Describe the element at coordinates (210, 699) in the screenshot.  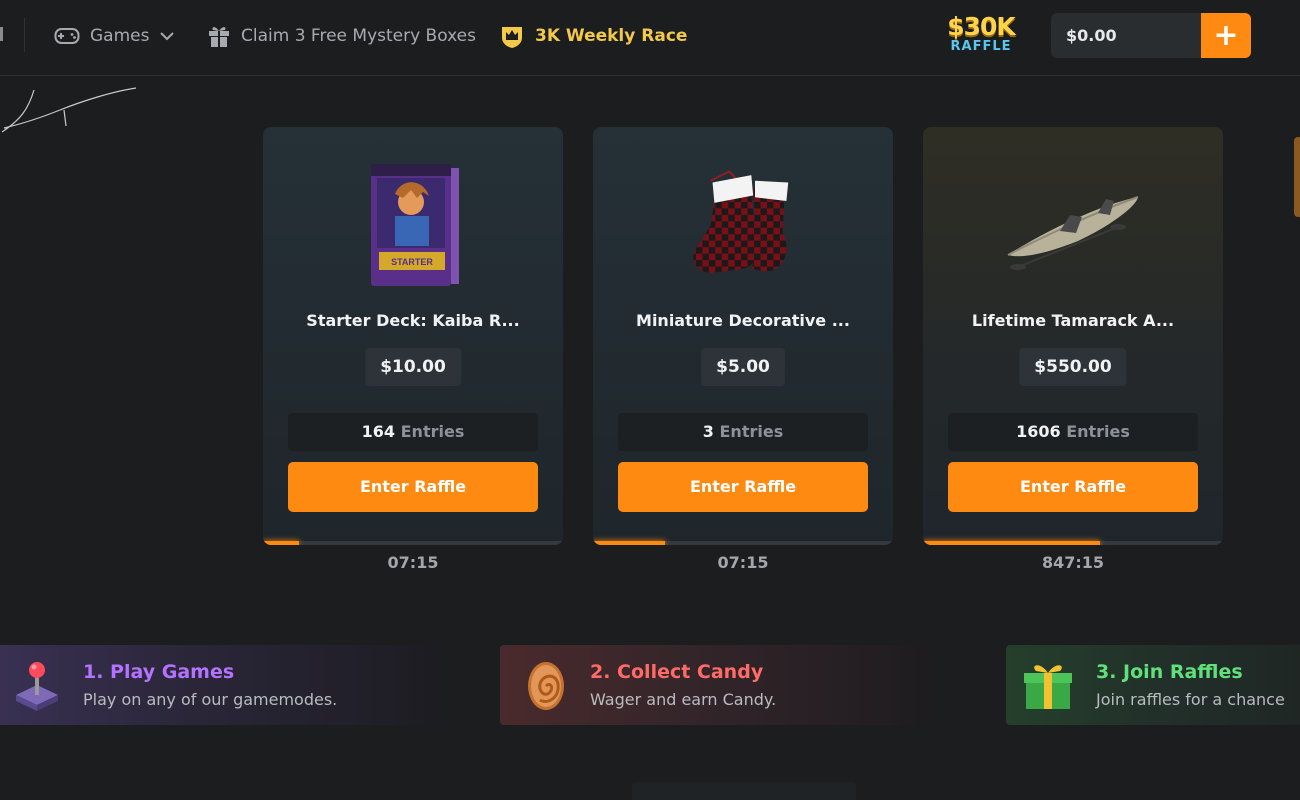
I see `step-description: Play on any of our gamemodes.` at that location.